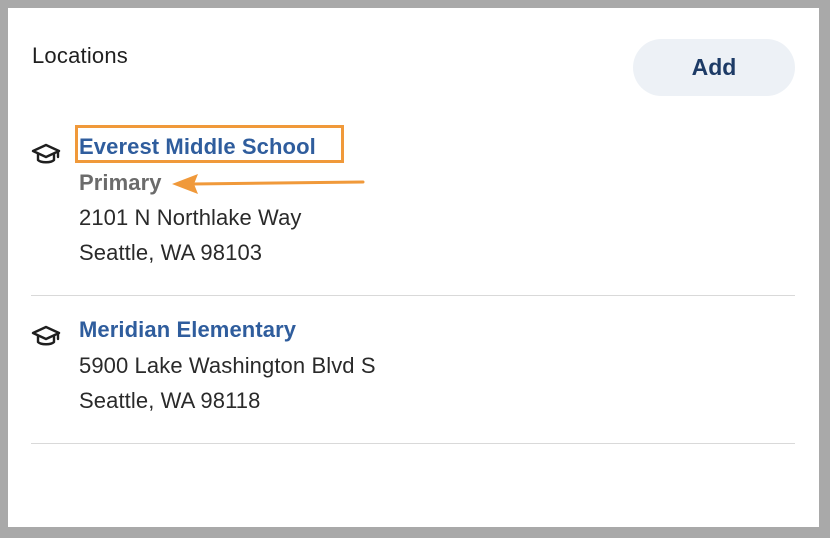  Describe the element at coordinates (268, 184) in the screenshot. I see `annotation-arrow-icon` at that location.